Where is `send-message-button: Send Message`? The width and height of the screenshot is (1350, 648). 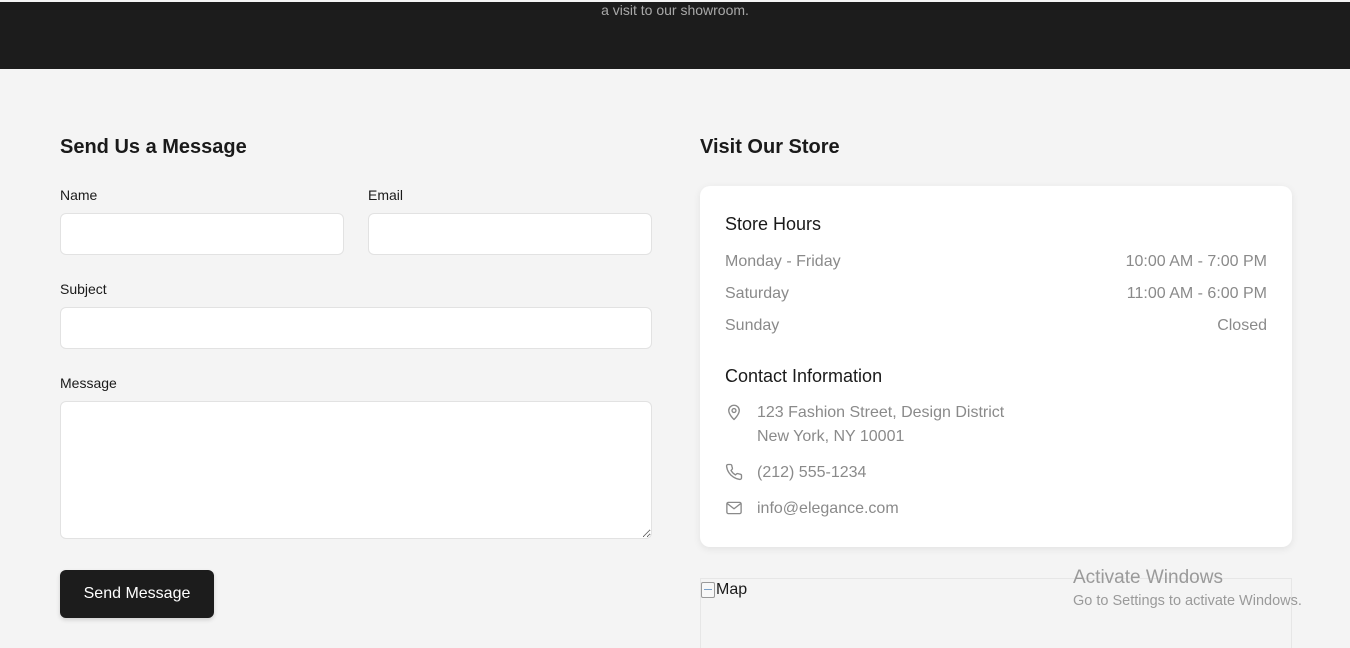
send-message-button: Send Message is located at coordinates (137, 594).